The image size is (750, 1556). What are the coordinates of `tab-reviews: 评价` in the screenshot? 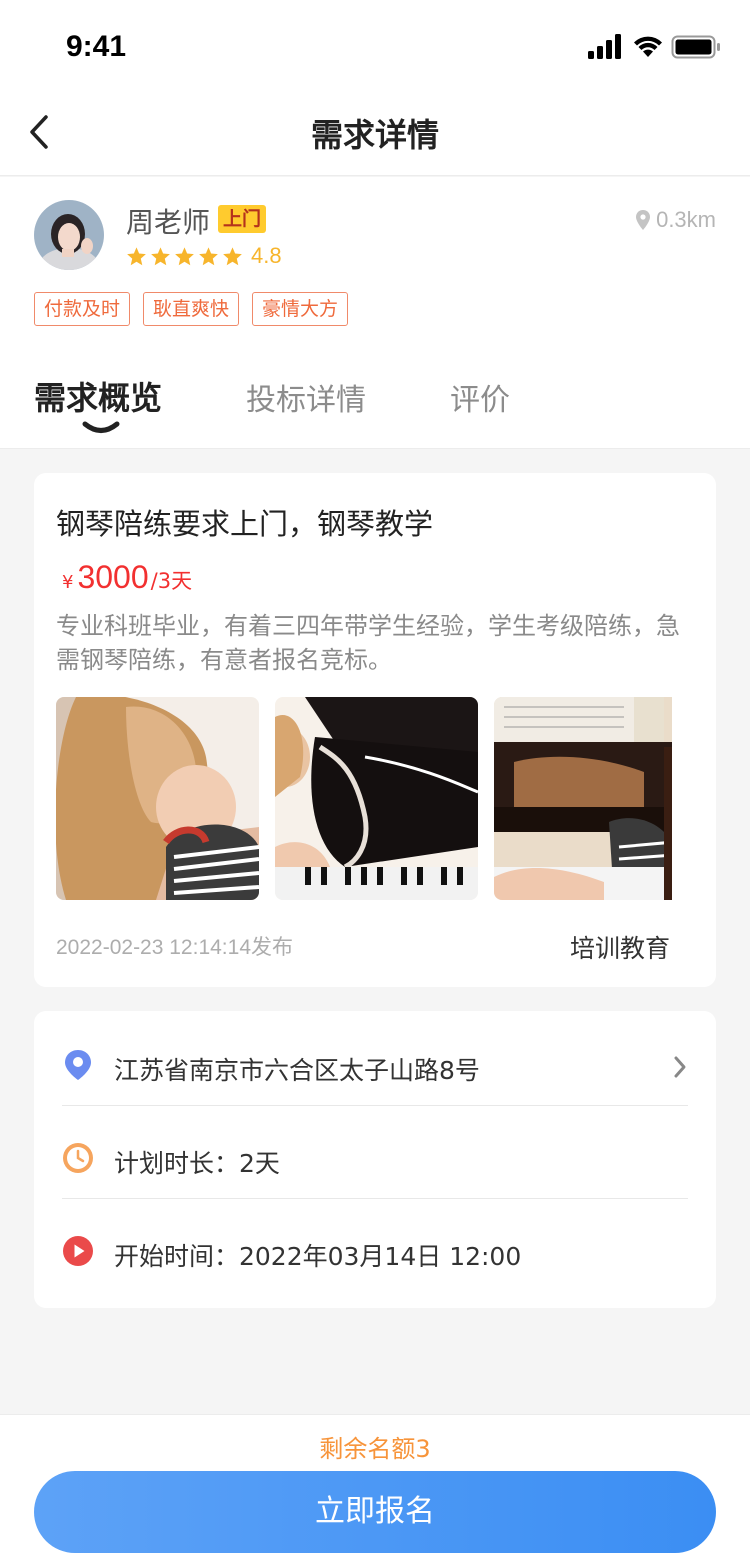 It's located at (480, 397).